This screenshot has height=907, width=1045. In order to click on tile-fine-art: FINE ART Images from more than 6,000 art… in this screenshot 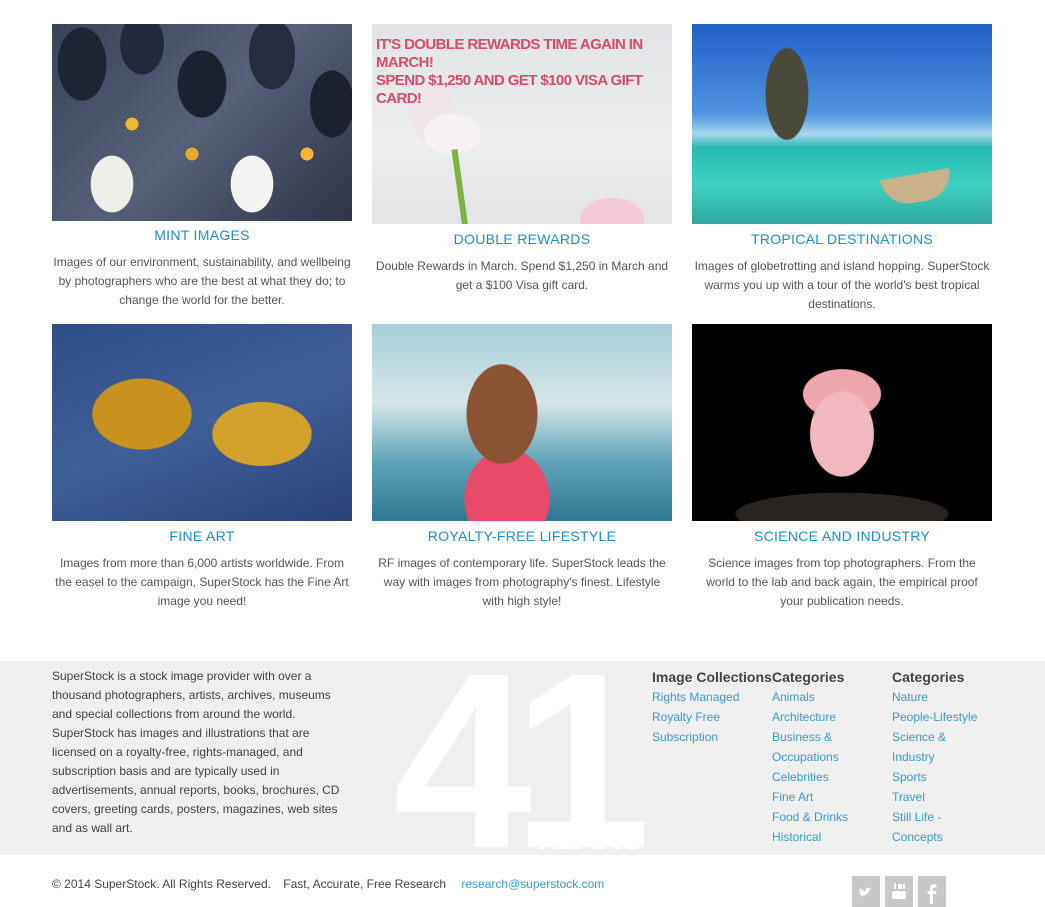, I will do `click(202, 467)`.